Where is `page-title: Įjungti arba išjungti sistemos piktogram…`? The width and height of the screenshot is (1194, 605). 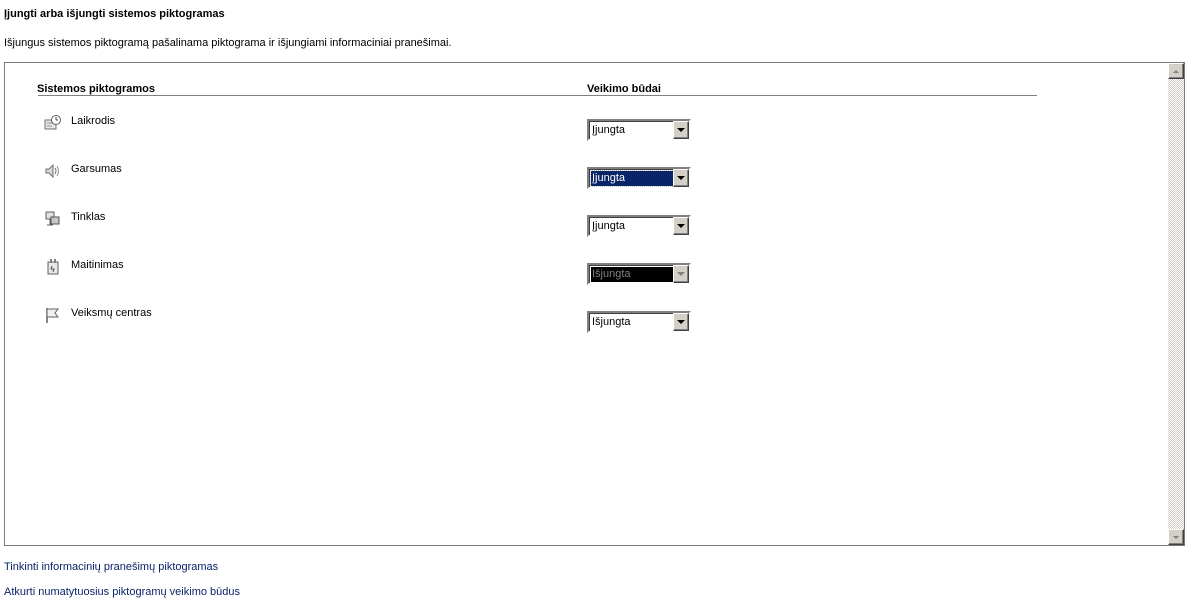
page-title: Įjungti arba išjungti sistemos piktogram… is located at coordinates (114, 14).